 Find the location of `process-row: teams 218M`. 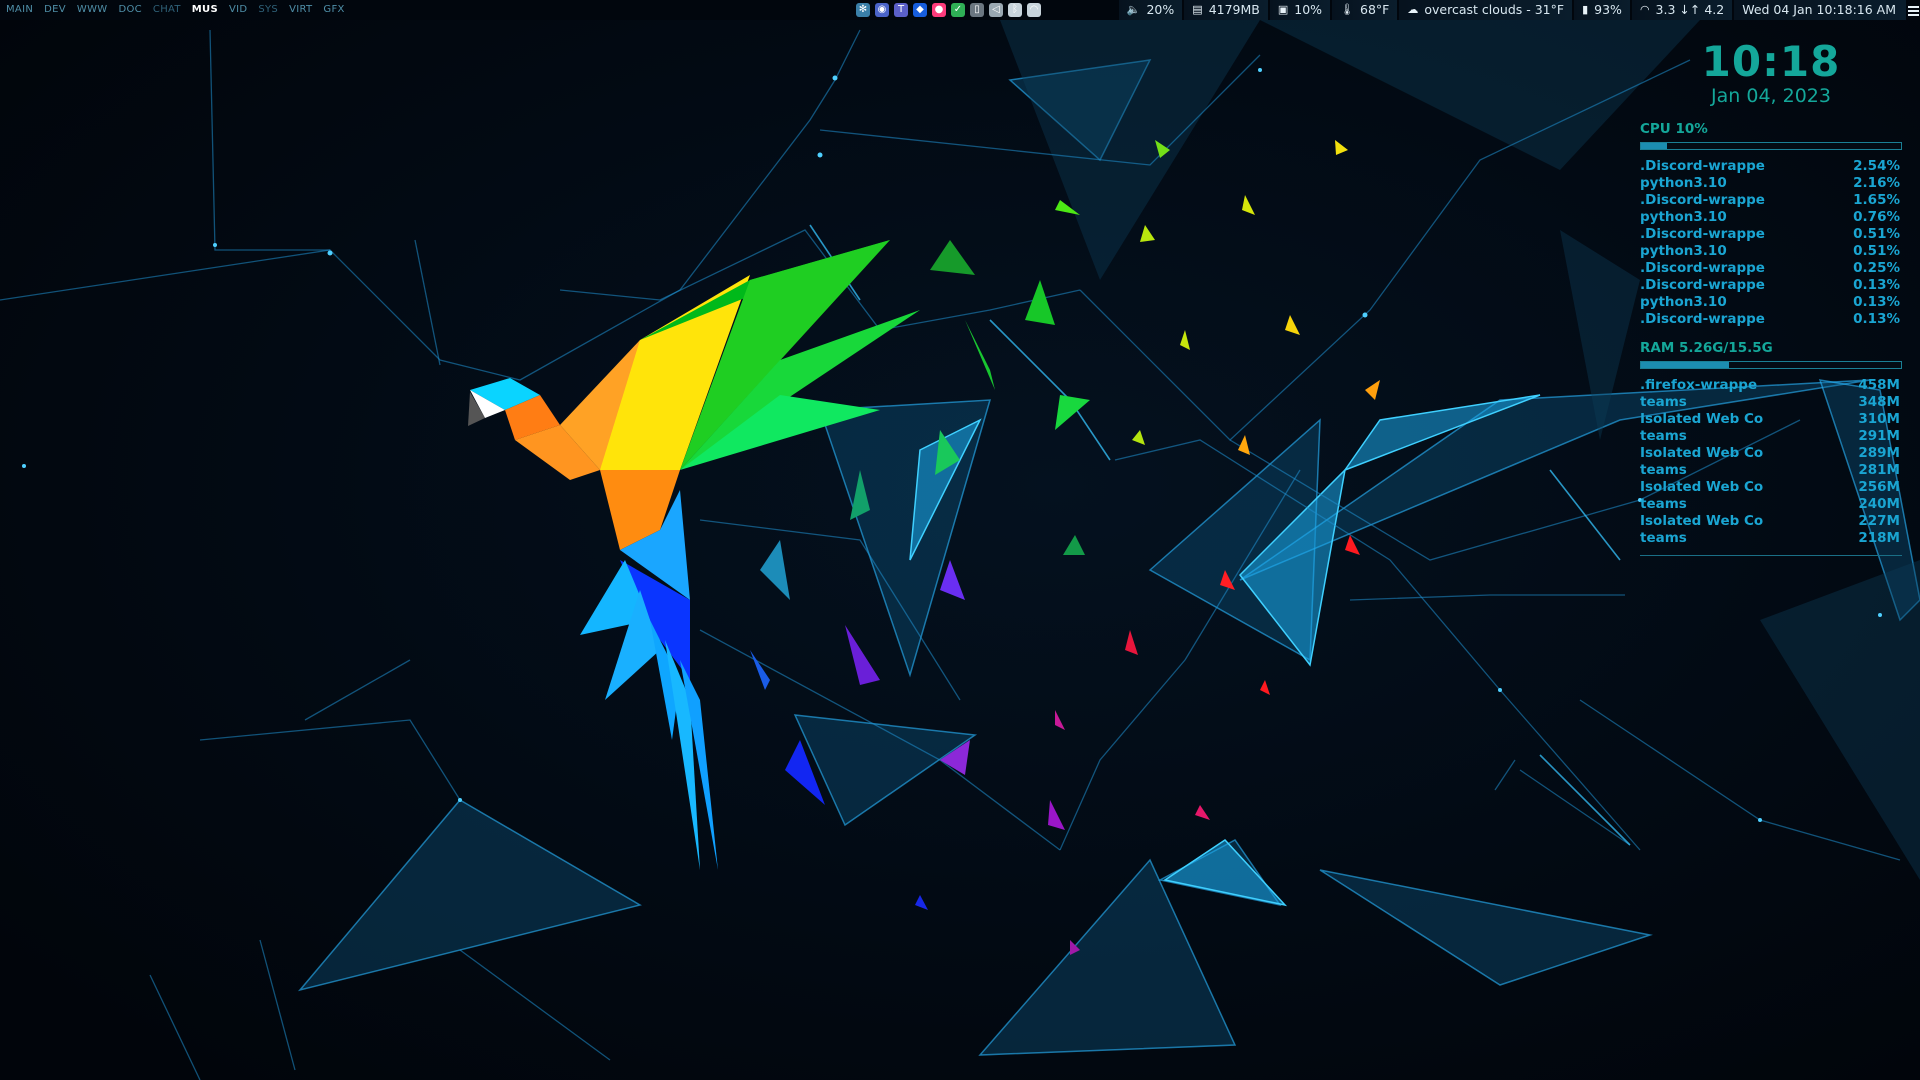

process-row: teams 218M is located at coordinates (1771, 538).